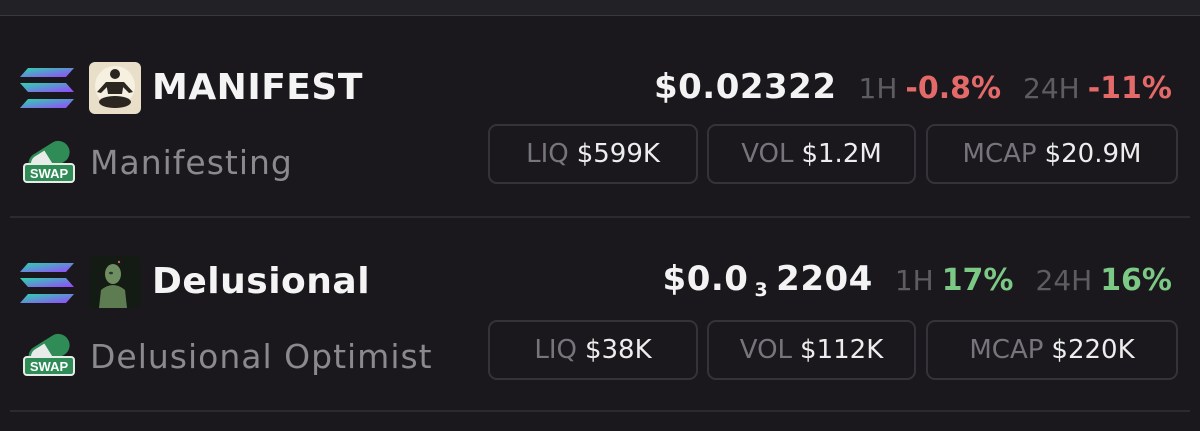 This screenshot has height=431, width=1200. Describe the element at coordinates (1093, 350) in the screenshot. I see `mcap-value: $220K` at that location.